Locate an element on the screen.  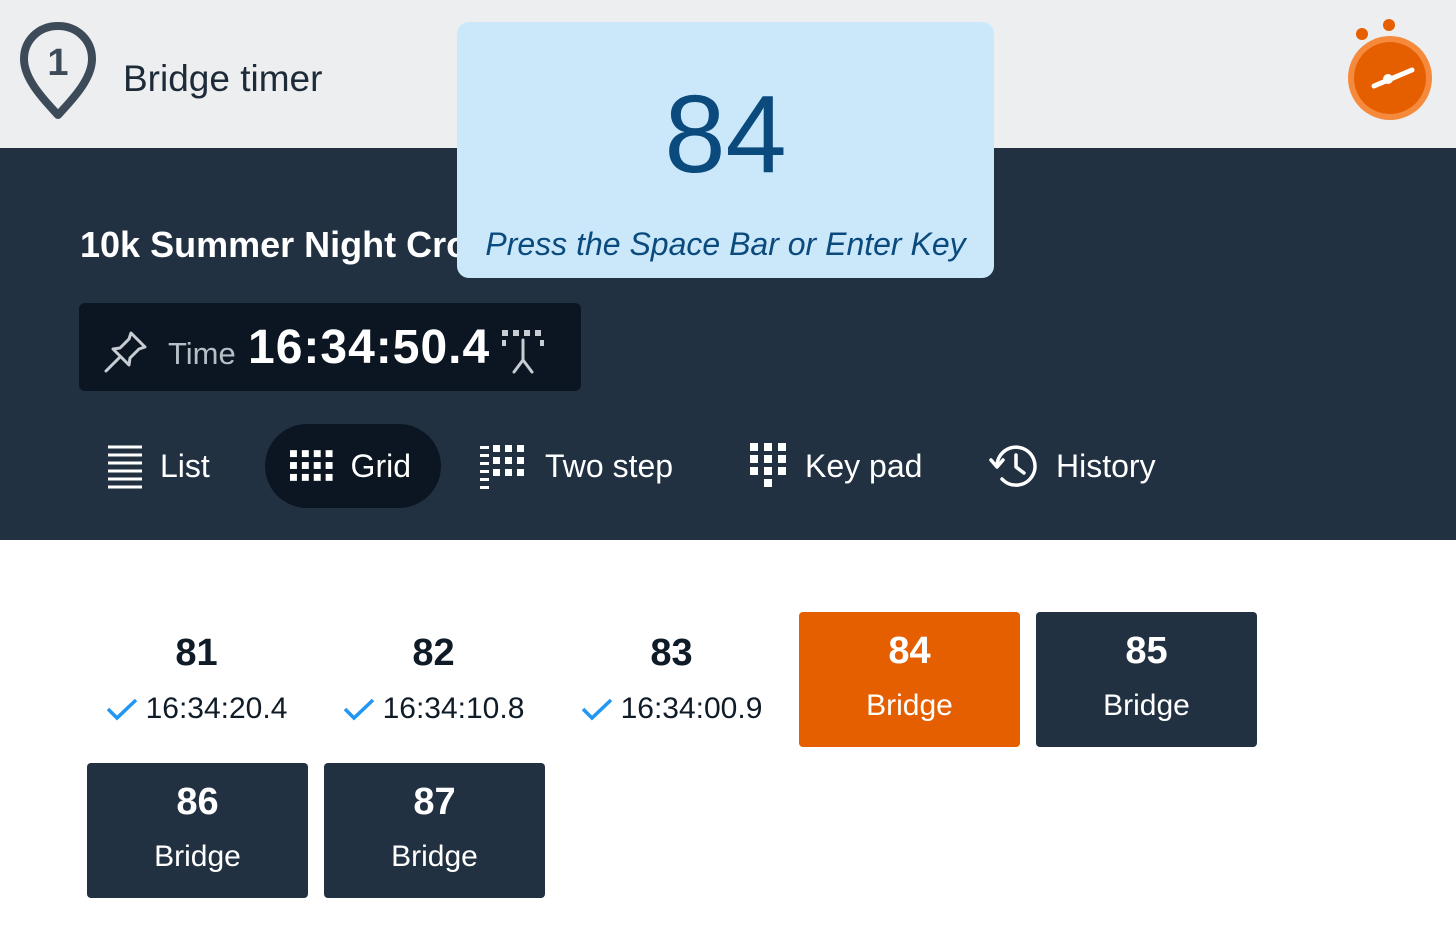
tab-history: History is located at coordinates (1072, 466).